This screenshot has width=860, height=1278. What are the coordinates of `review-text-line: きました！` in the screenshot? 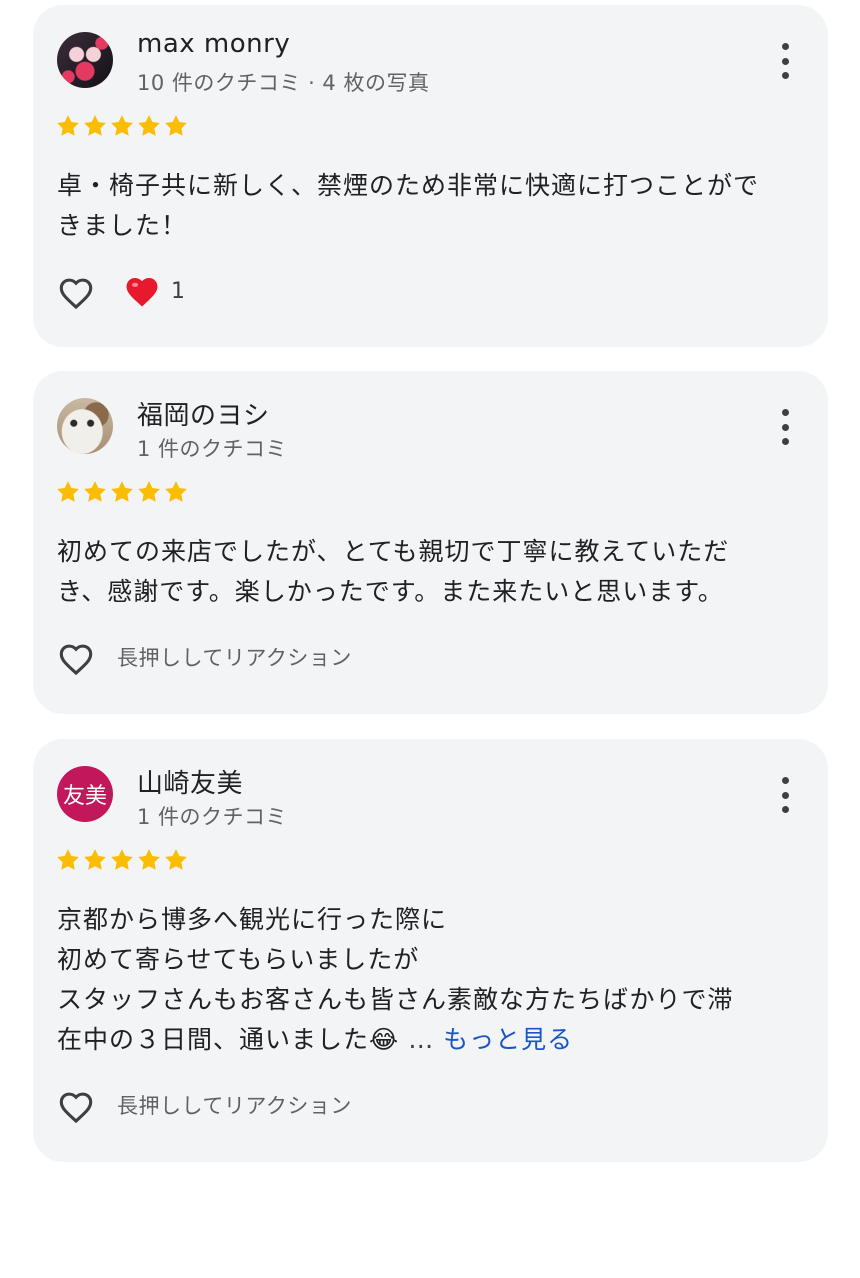 It's located at (122, 225).